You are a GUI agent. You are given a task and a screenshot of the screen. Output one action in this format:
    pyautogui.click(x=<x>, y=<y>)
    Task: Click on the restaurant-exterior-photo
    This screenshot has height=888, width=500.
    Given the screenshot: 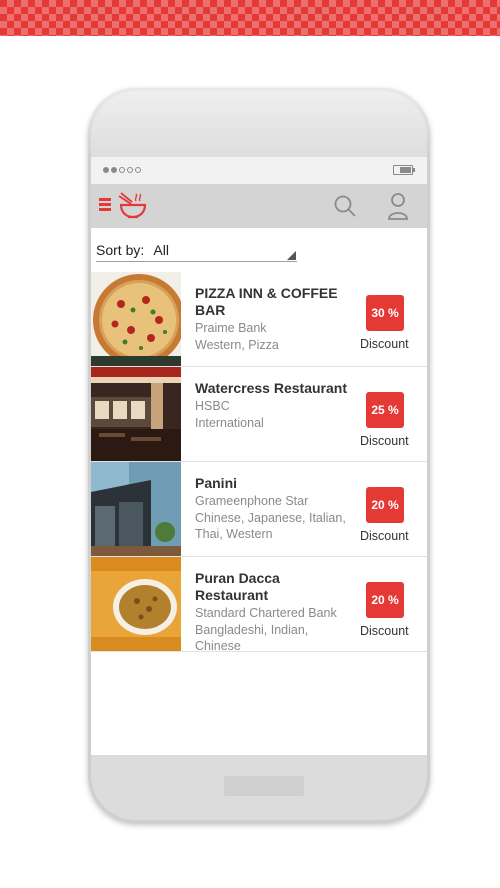 What is the action you would take?
    pyautogui.click(x=136, y=509)
    